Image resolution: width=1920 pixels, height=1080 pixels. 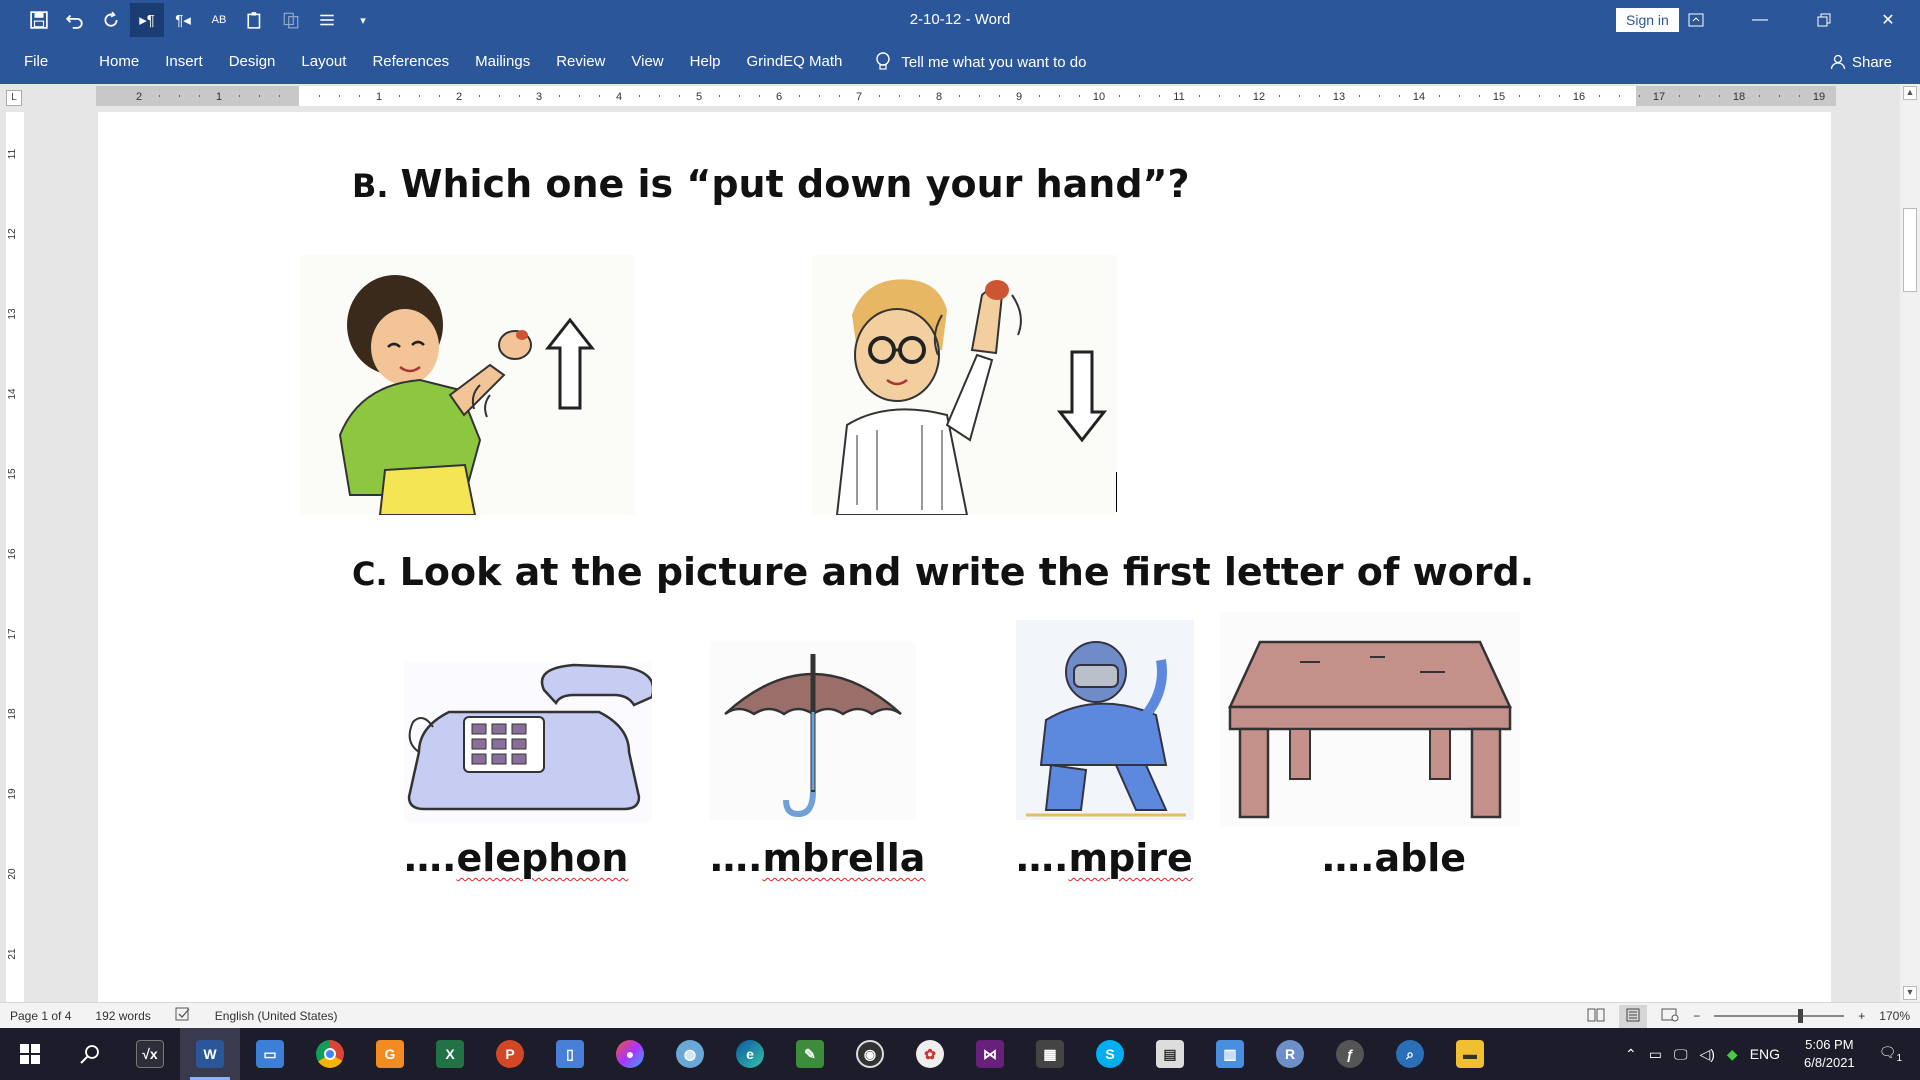 What do you see at coordinates (147, 20) in the screenshot?
I see `left-to-right-icon: ▸¶` at bounding box center [147, 20].